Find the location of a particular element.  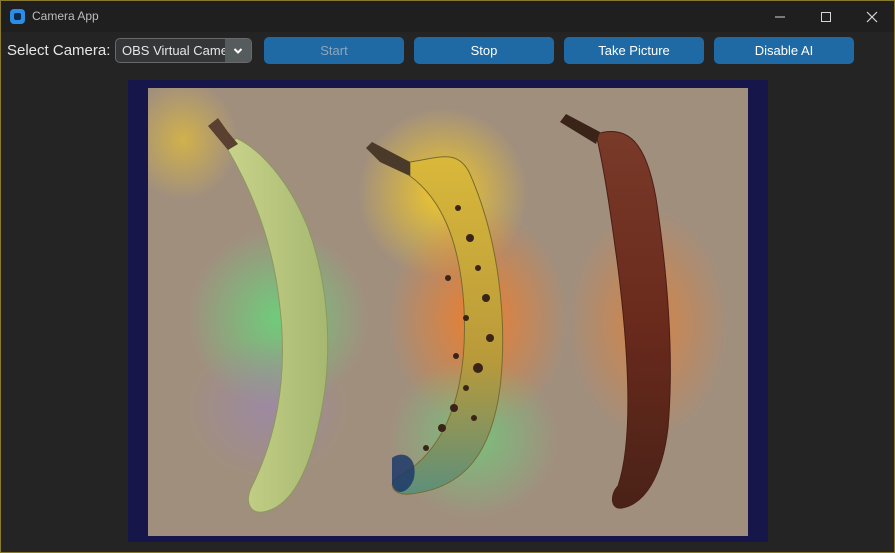

select-camera-label: Select Camera: is located at coordinates (59, 50).